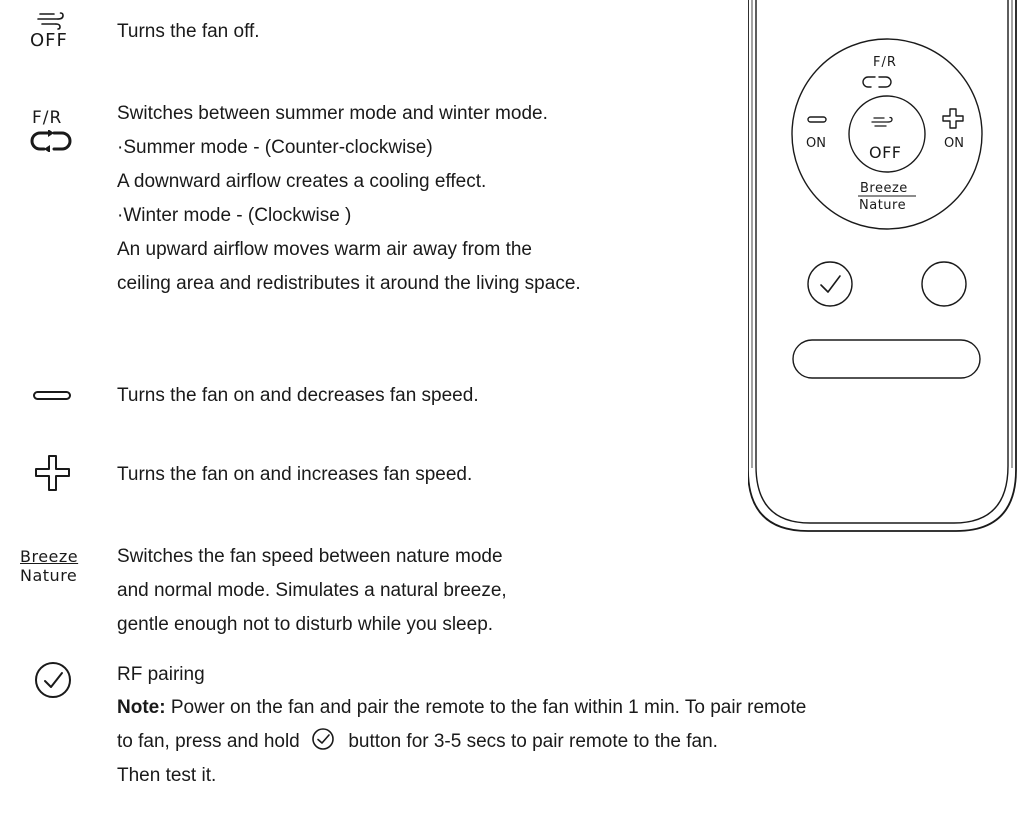 The height and width of the screenshot is (820, 1019). I want to click on remote-breeze-button, so click(887, 199).